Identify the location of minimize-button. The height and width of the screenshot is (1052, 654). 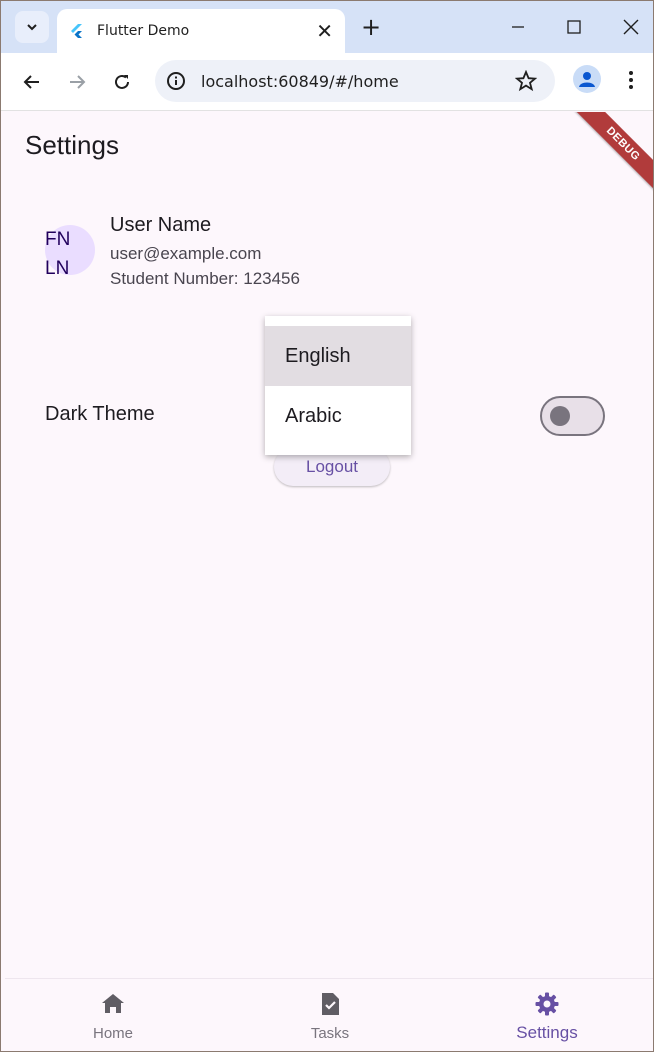
(518, 27).